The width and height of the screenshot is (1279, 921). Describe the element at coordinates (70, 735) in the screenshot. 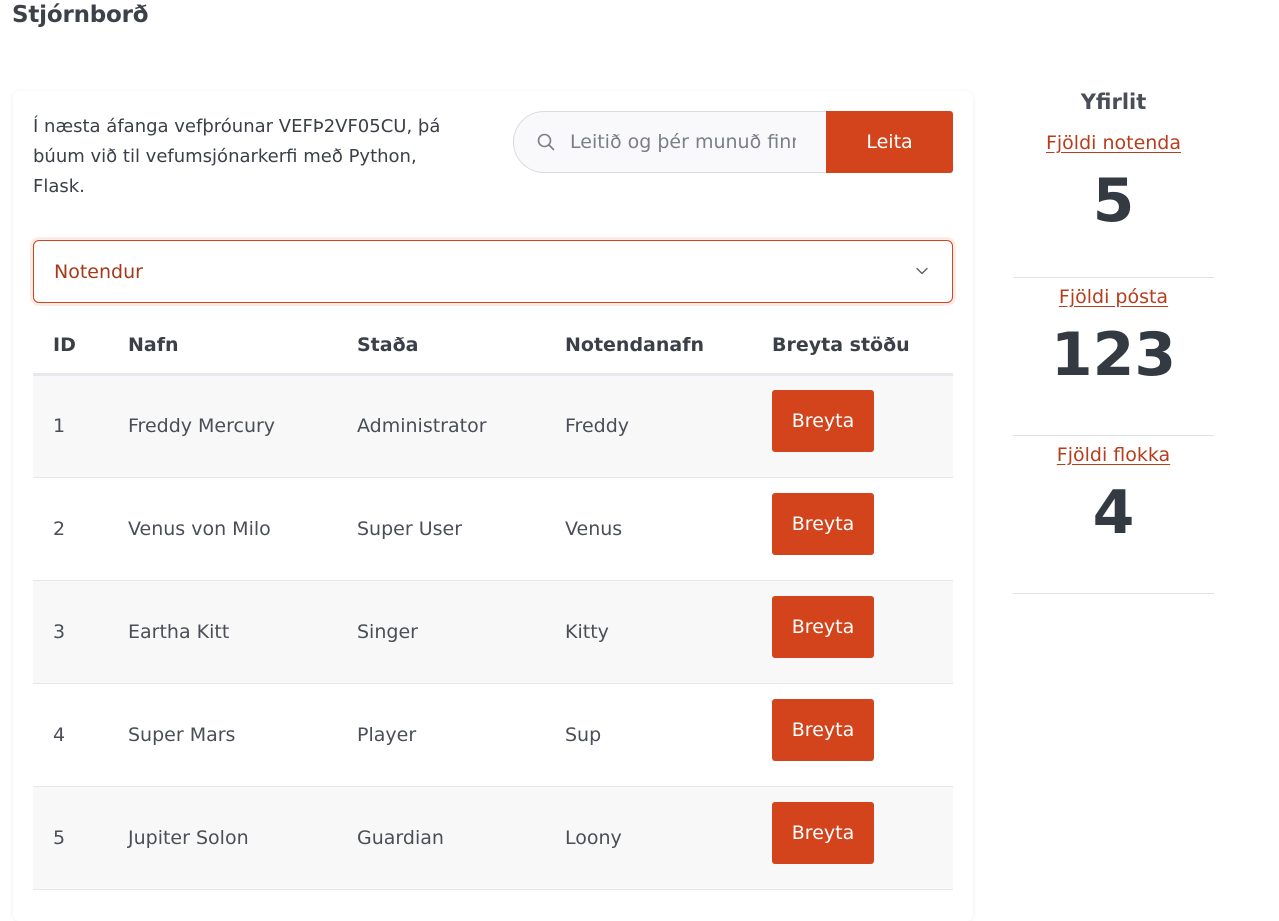

I see `cell-id: 4` at that location.